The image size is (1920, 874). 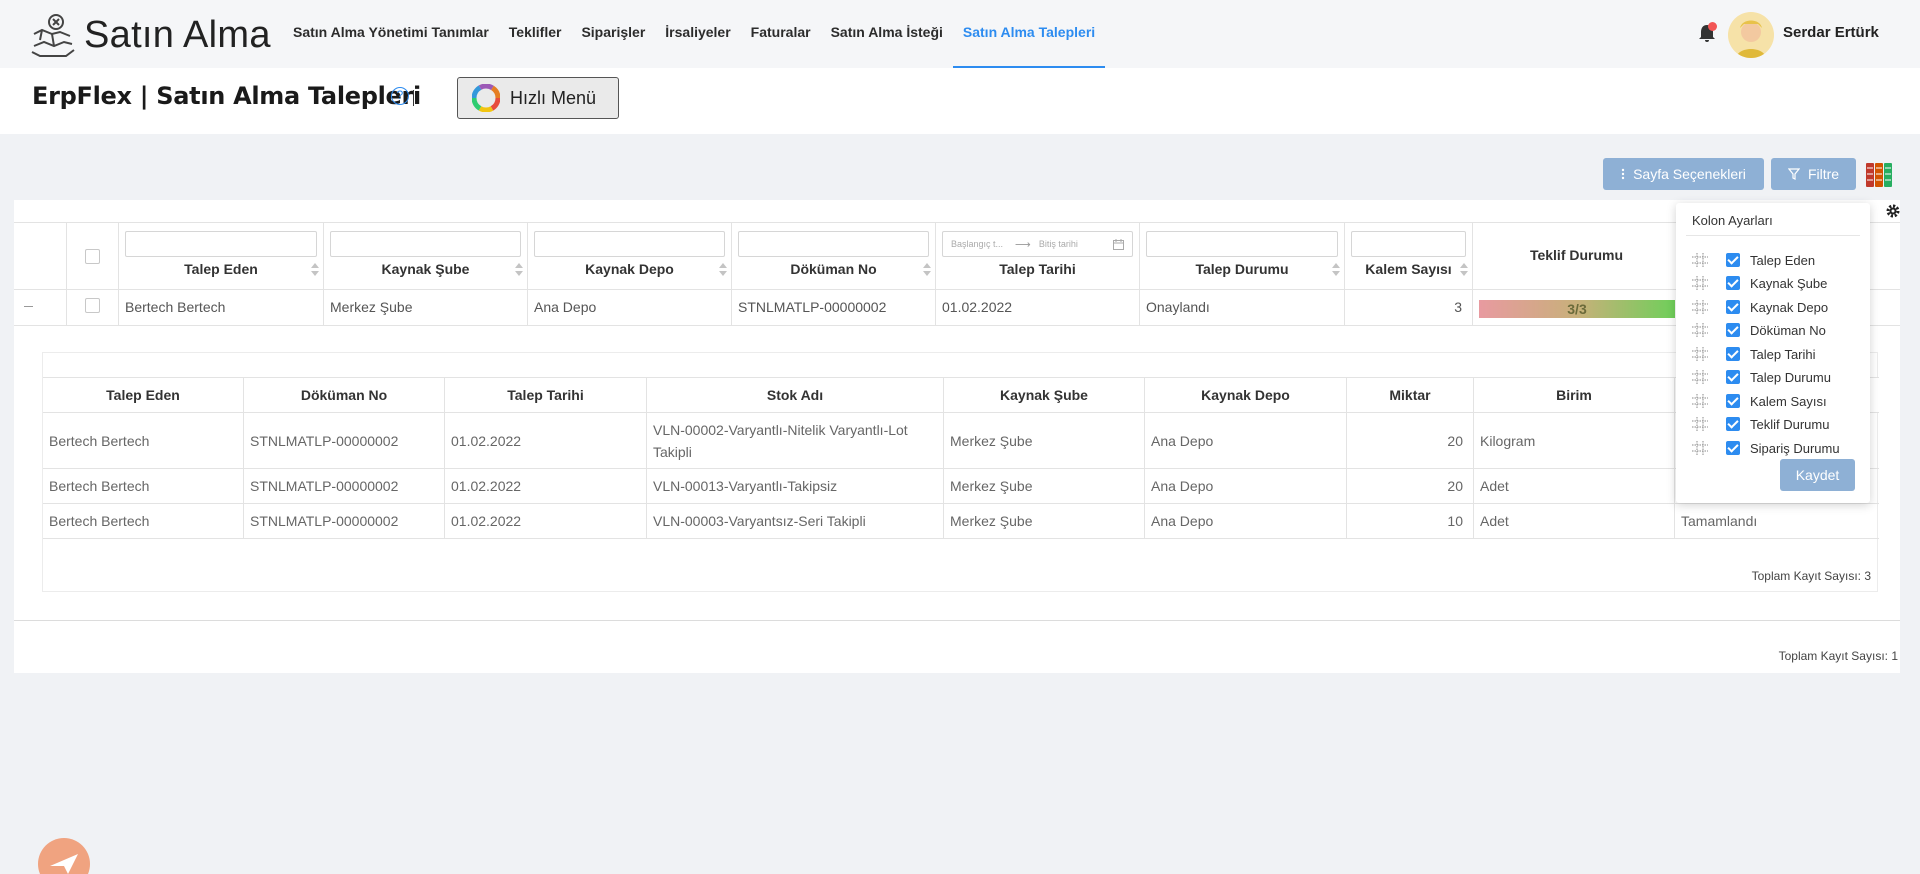 What do you see at coordinates (1777, 283) in the screenshot?
I see `column-setting-kaynak-sube: Kaynak Şube` at bounding box center [1777, 283].